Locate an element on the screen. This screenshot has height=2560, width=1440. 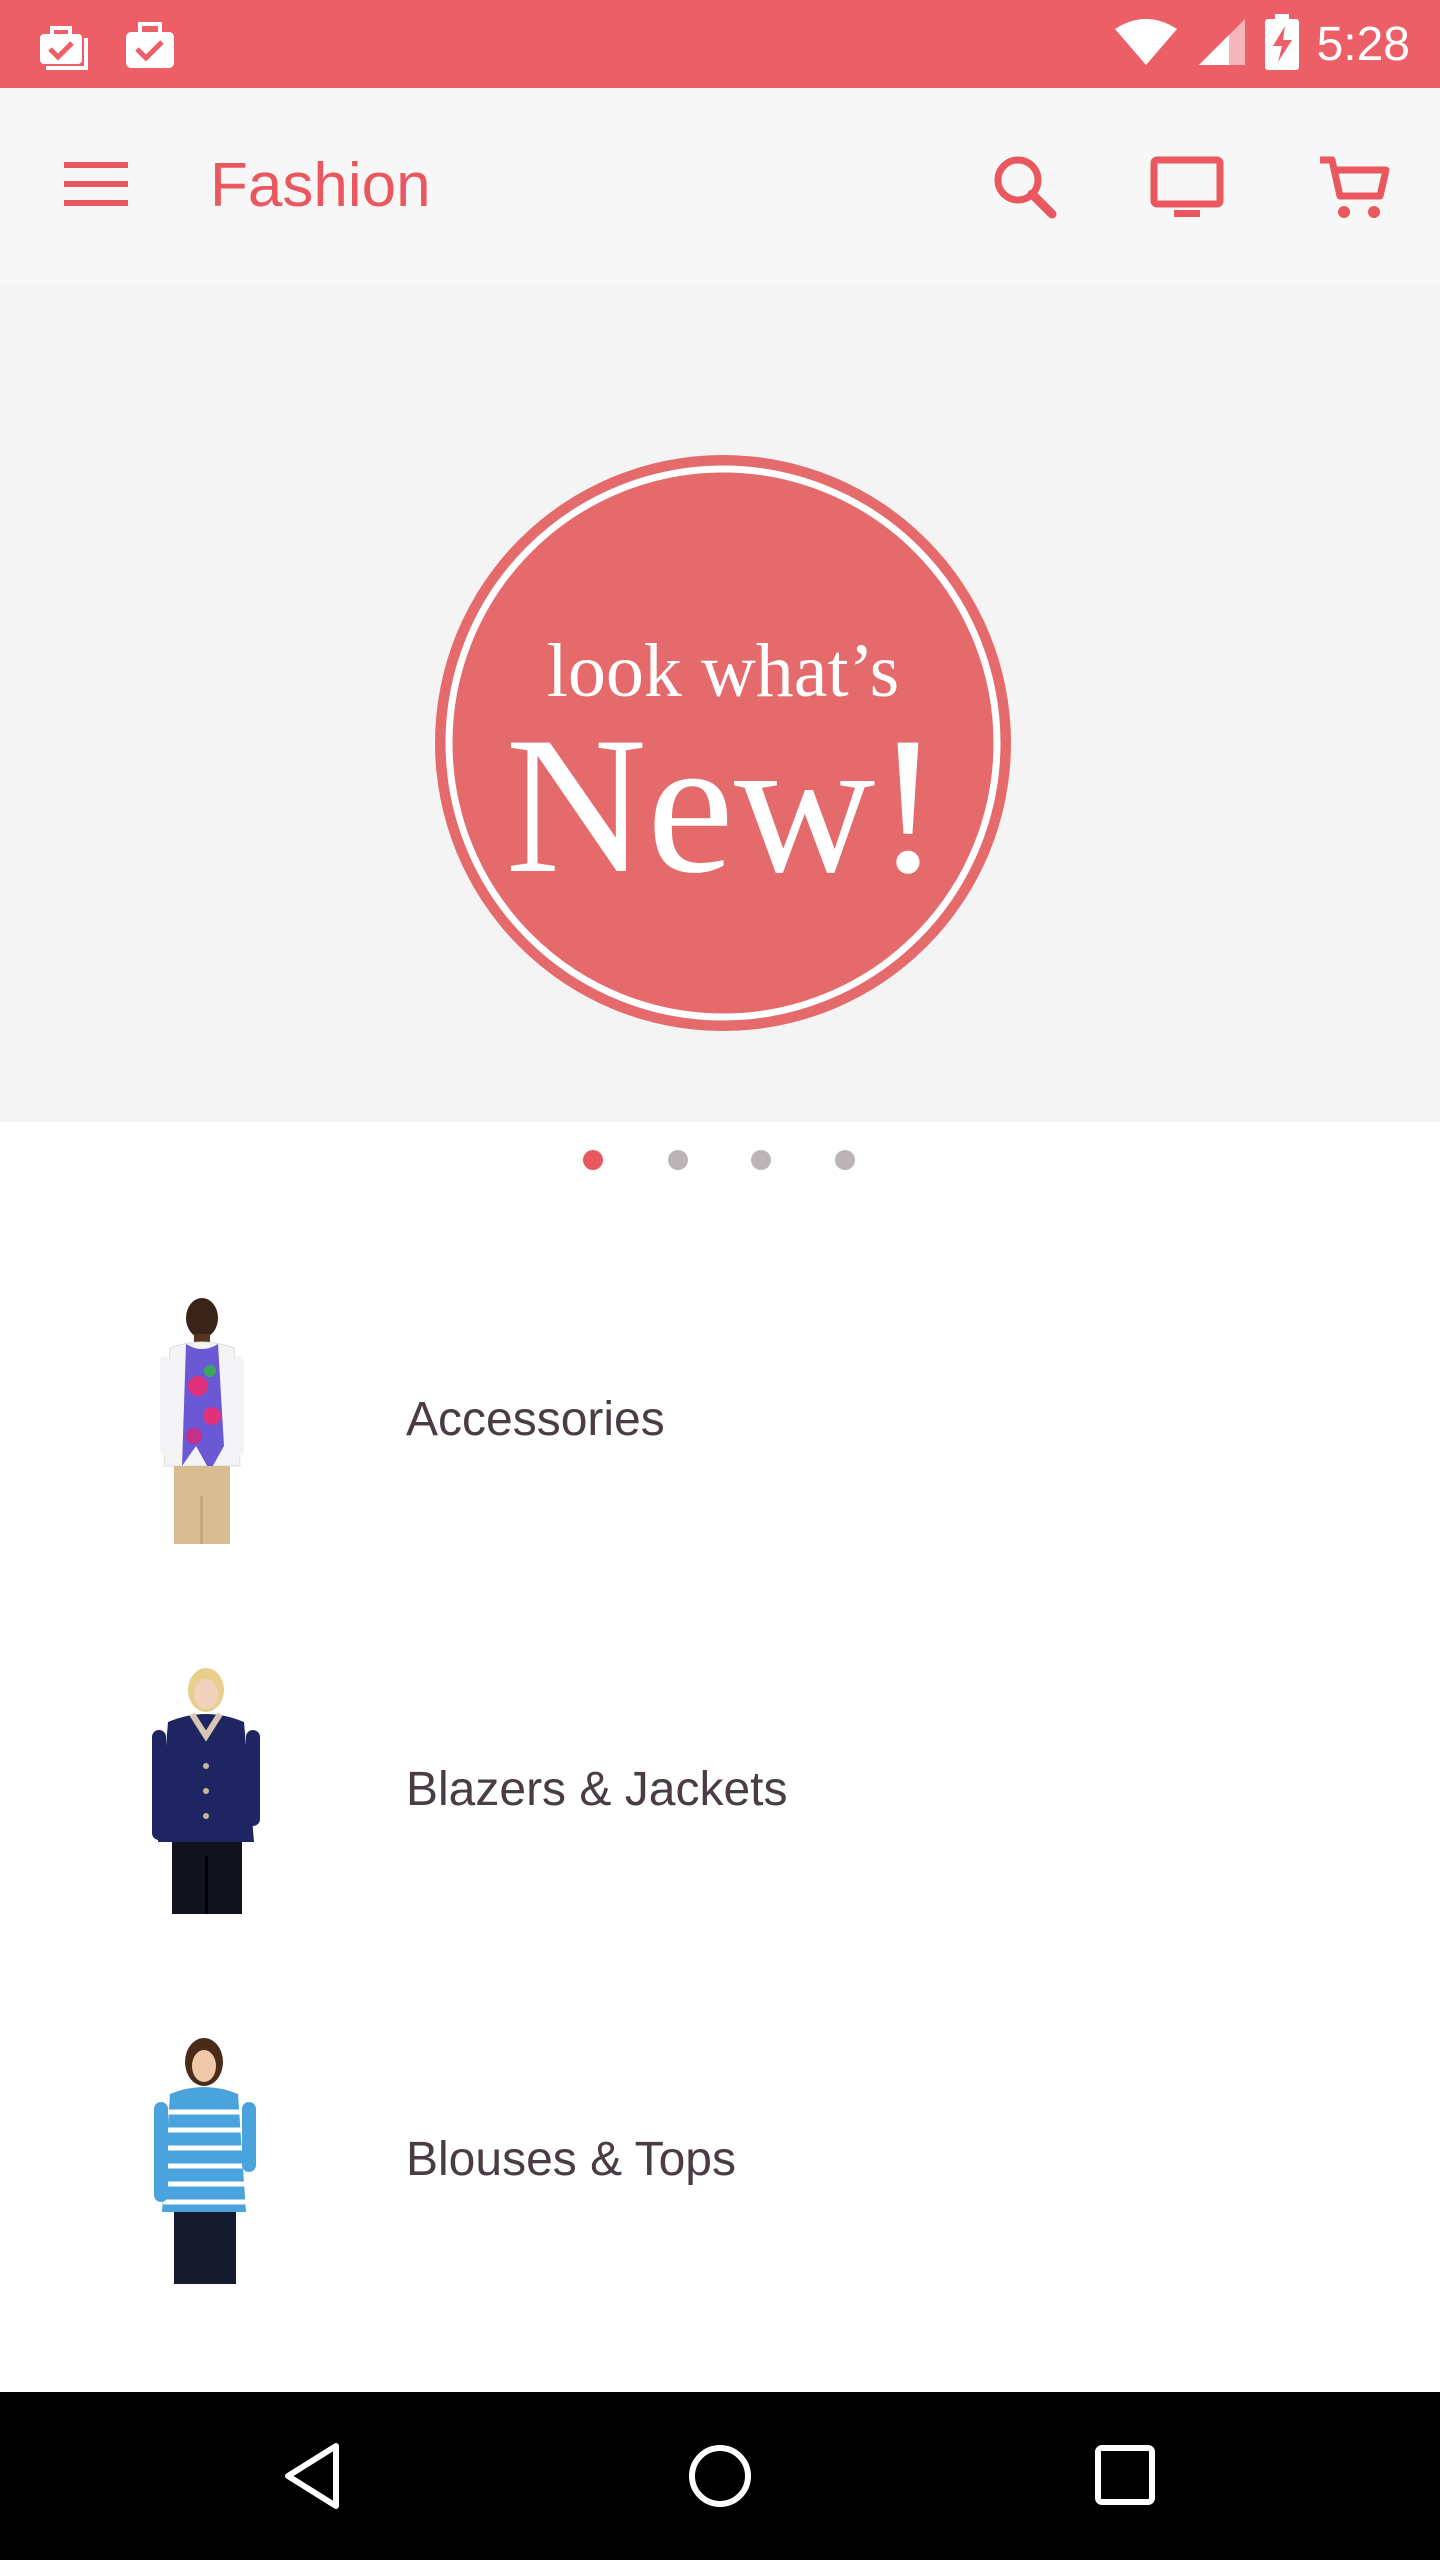
search-icon is located at coordinates (1025, 187).